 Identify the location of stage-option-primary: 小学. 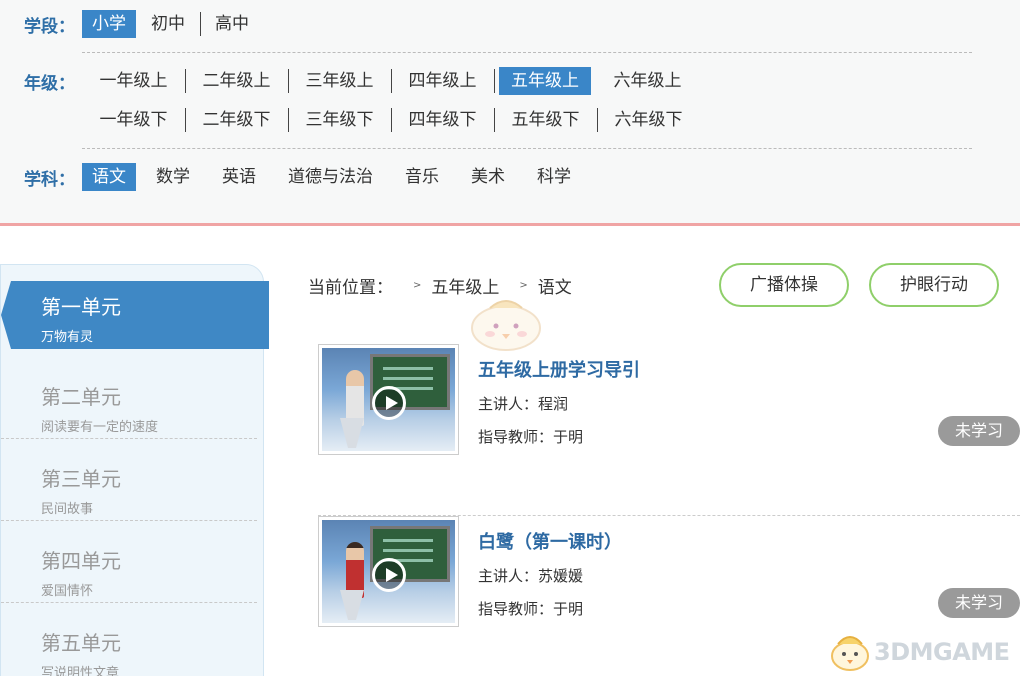
(109, 24).